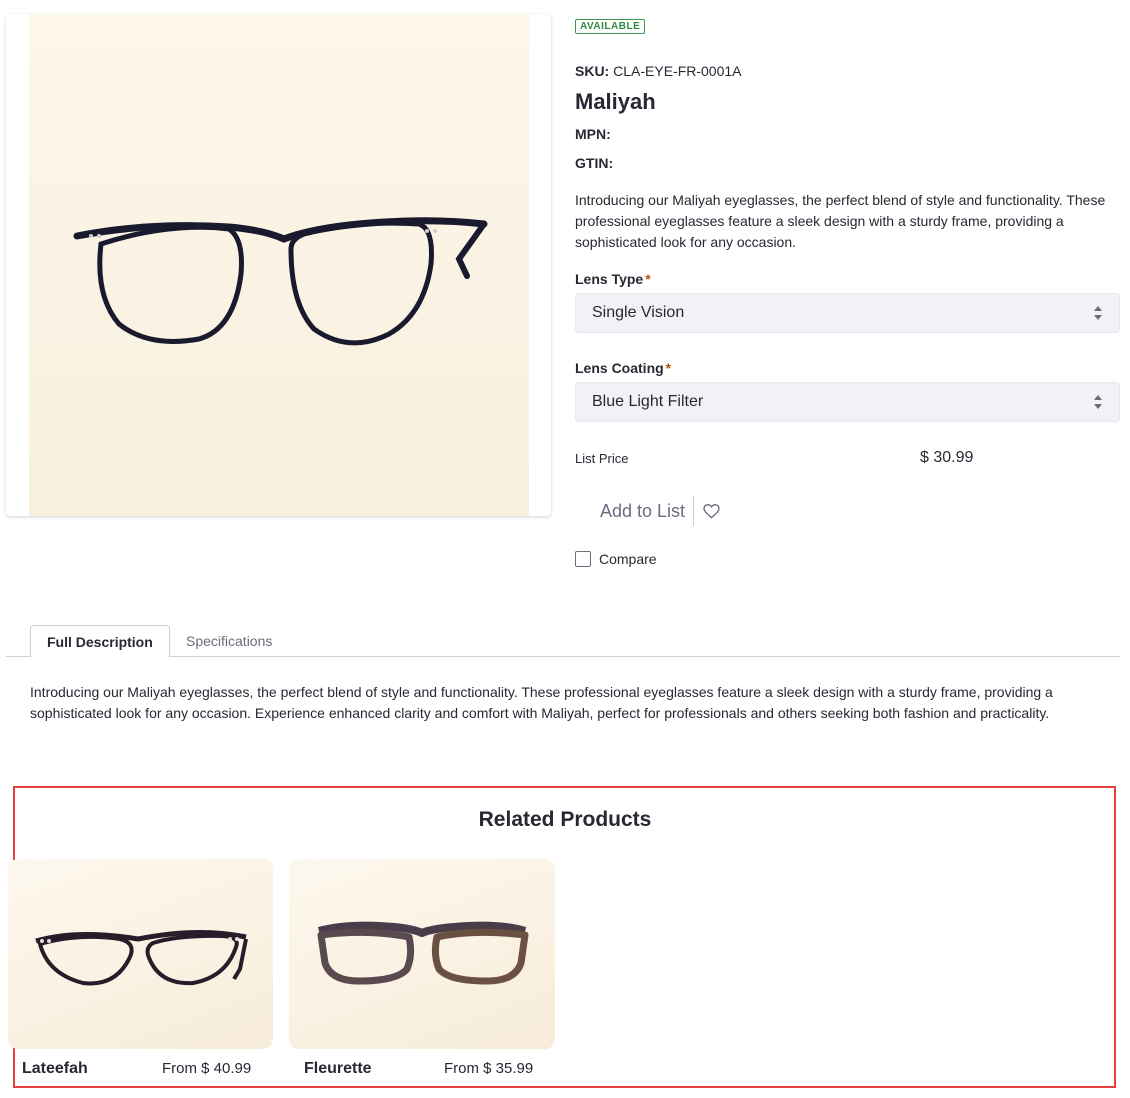 This screenshot has height=1098, width=1130. What do you see at coordinates (638, 312) in the screenshot?
I see `lens-type-value: Single Vision` at bounding box center [638, 312].